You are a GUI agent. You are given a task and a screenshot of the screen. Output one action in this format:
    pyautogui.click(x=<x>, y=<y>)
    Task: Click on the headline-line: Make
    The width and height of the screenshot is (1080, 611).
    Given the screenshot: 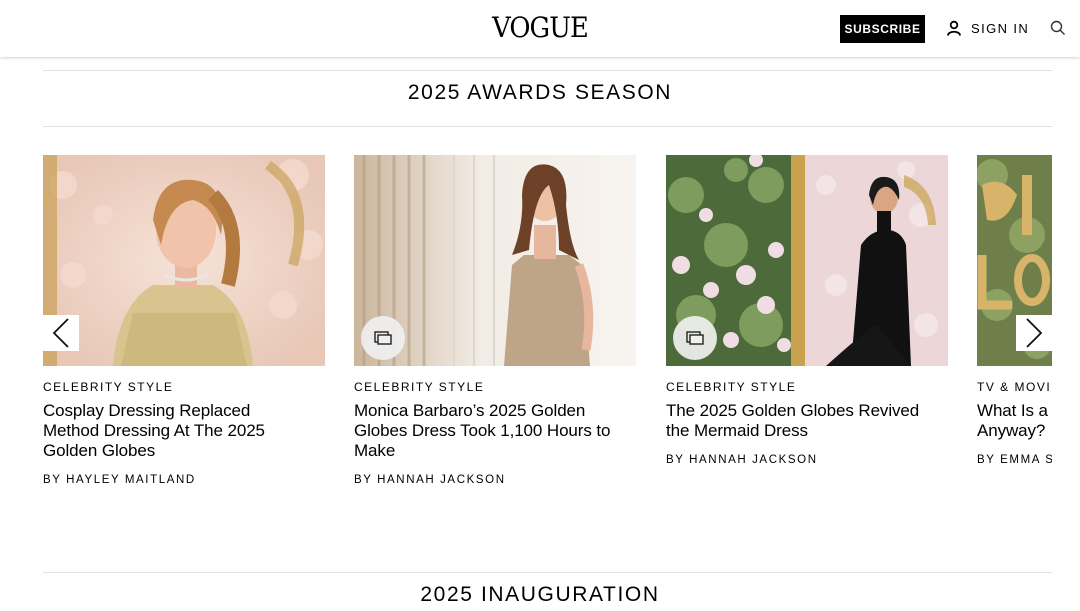 What is the action you would take?
    pyautogui.click(x=375, y=450)
    